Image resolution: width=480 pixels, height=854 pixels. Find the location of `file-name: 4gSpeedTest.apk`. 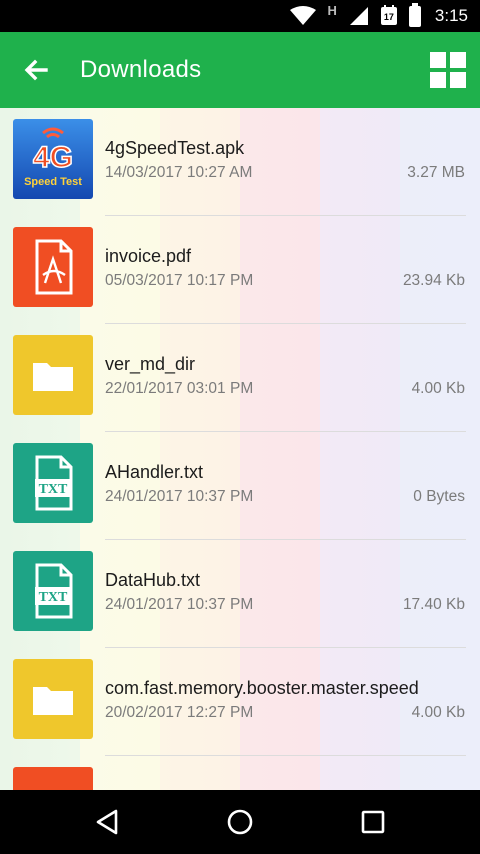

file-name: 4gSpeedTest.apk is located at coordinates (175, 148).